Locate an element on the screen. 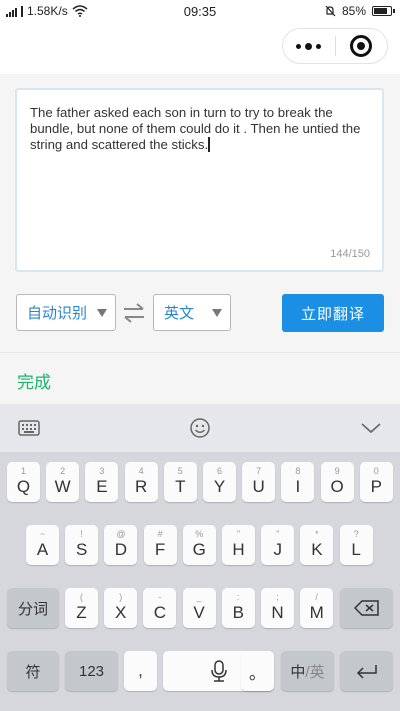 This screenshot has height=711, width=400. key-q: 1Q is located at coordinates (23, 482).